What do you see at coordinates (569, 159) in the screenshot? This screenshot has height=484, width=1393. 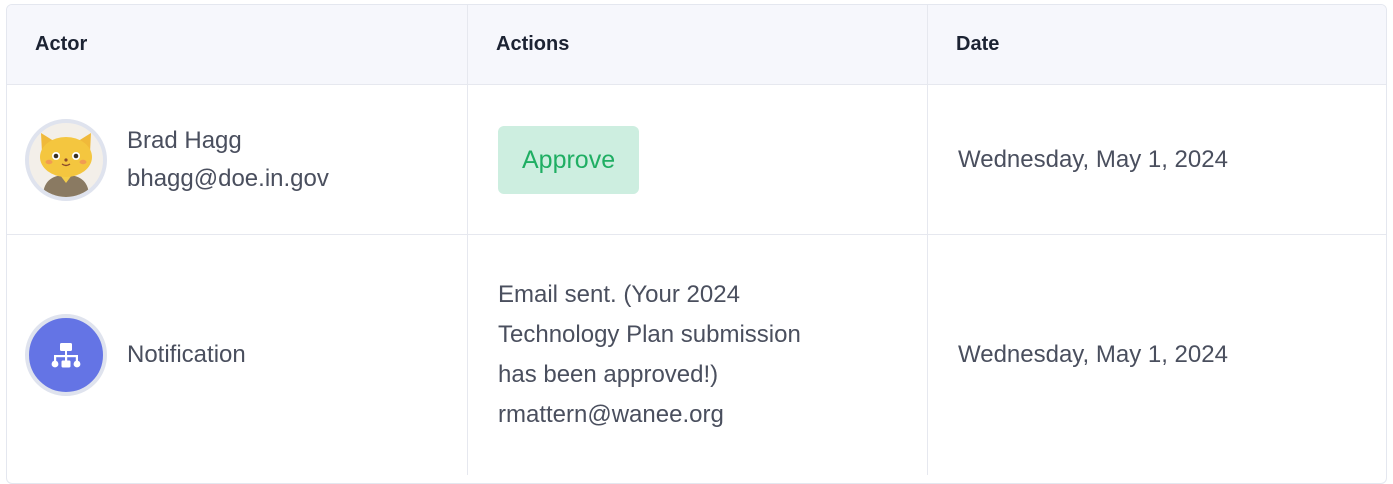 I see `approve-badge: Approve` at bounding box center [569, 159].